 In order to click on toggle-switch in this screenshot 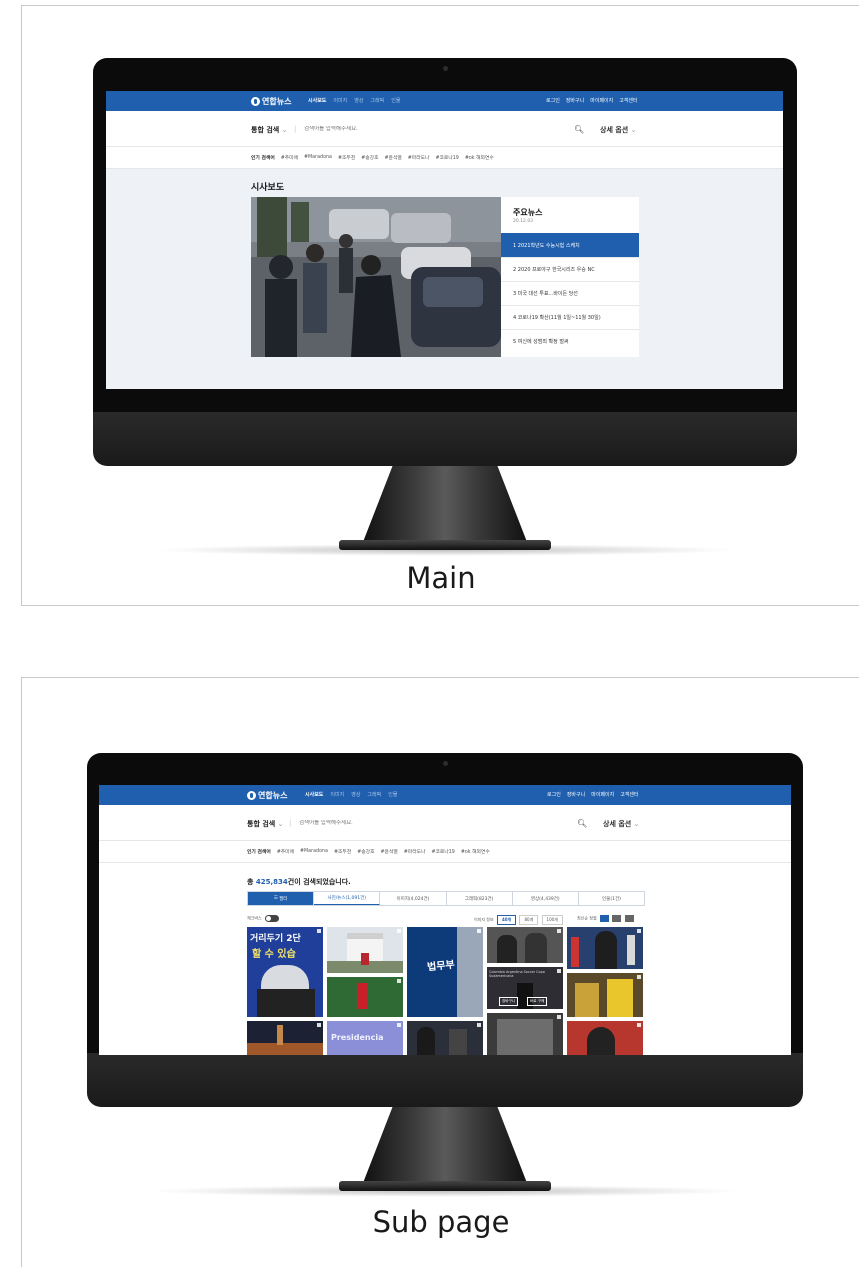, I will do `click(271, 918)`.